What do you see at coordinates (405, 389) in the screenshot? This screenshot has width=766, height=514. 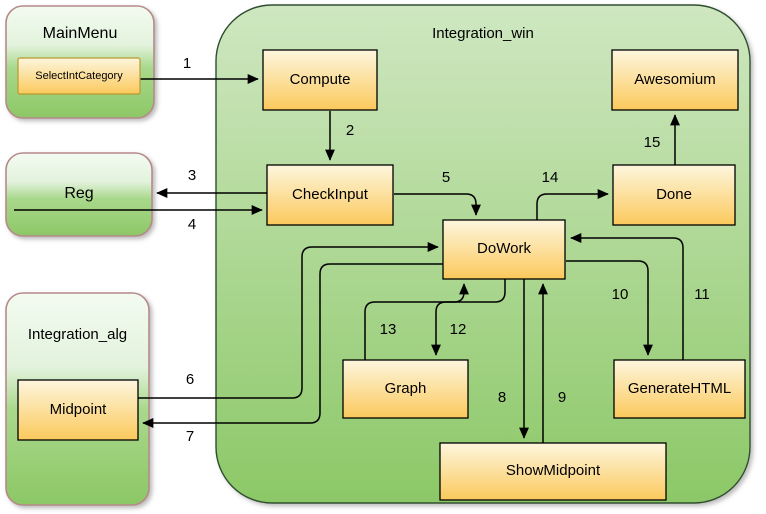 I see `node-graph-shape` at bounding box center [405, 389].